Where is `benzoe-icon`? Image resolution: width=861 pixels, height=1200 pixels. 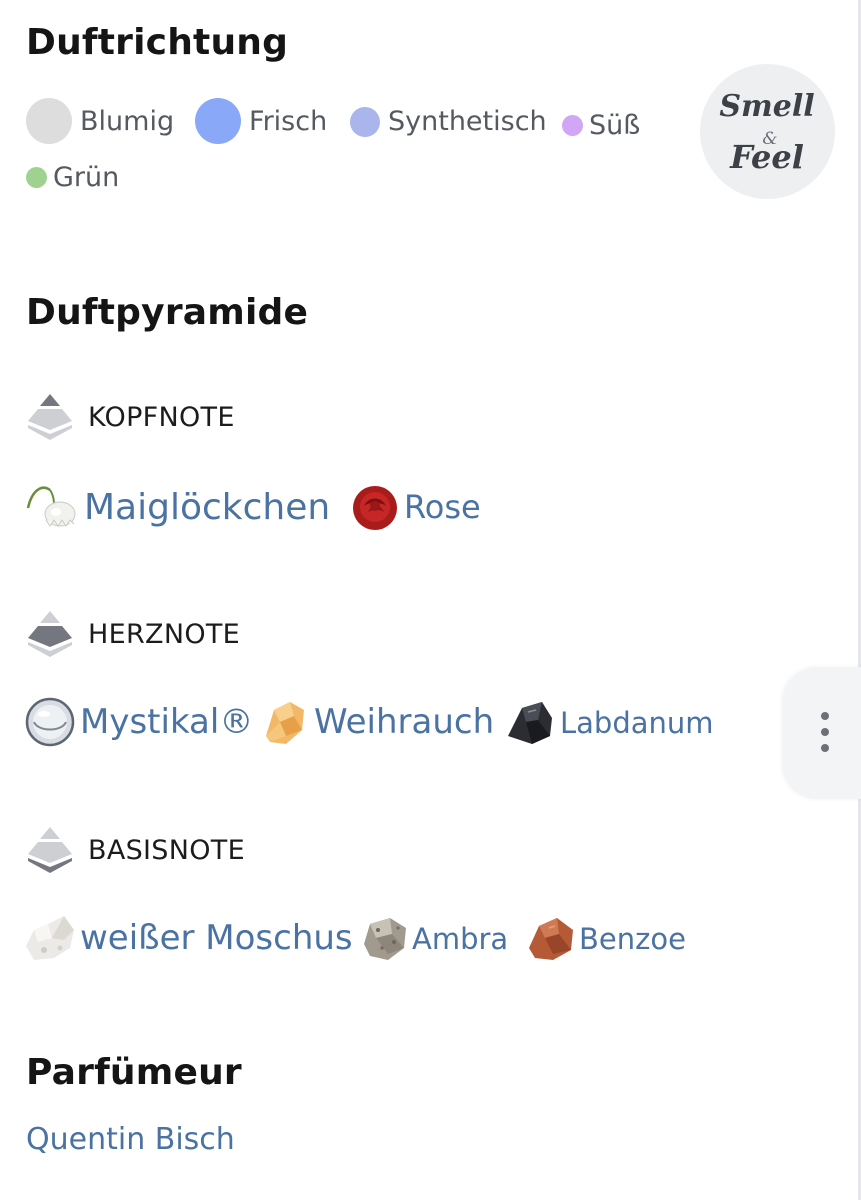
benzoe-icon is located at coordinates (551, 939).